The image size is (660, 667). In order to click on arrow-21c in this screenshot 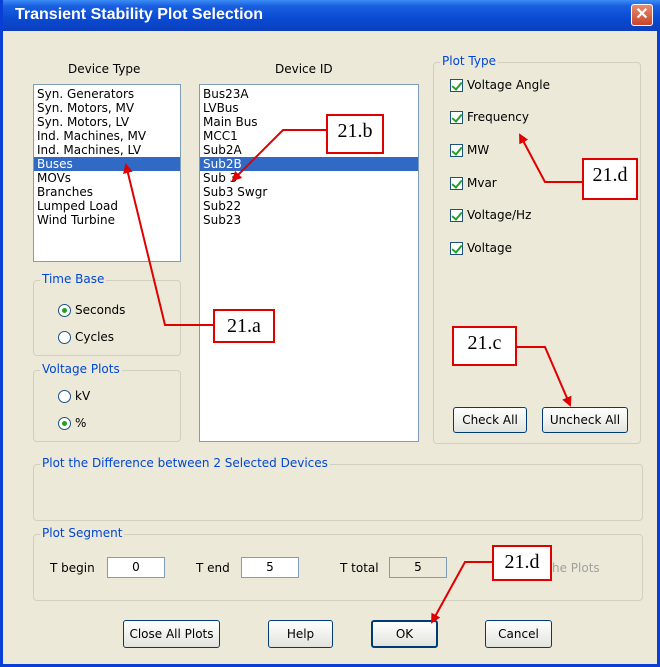, I will do `click(544, 376)`.